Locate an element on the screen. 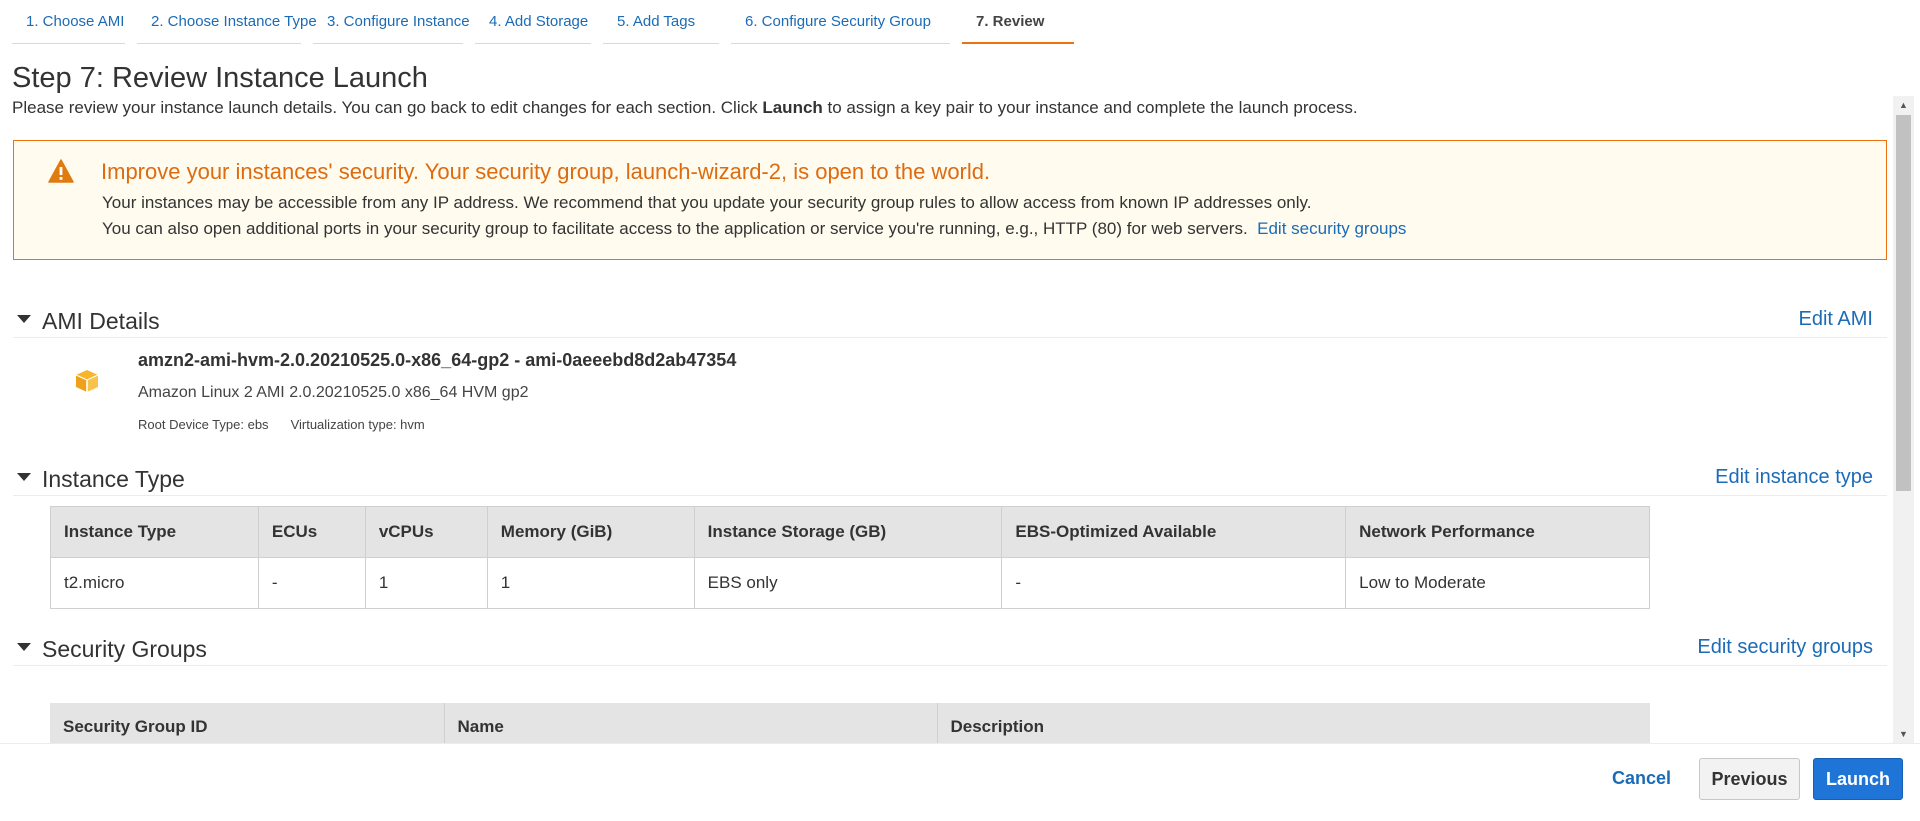 Image resolution: width=1920 pixels, height=821 pixels. wizard-step-review: 7. Review is located at coordinates (1018, 22).